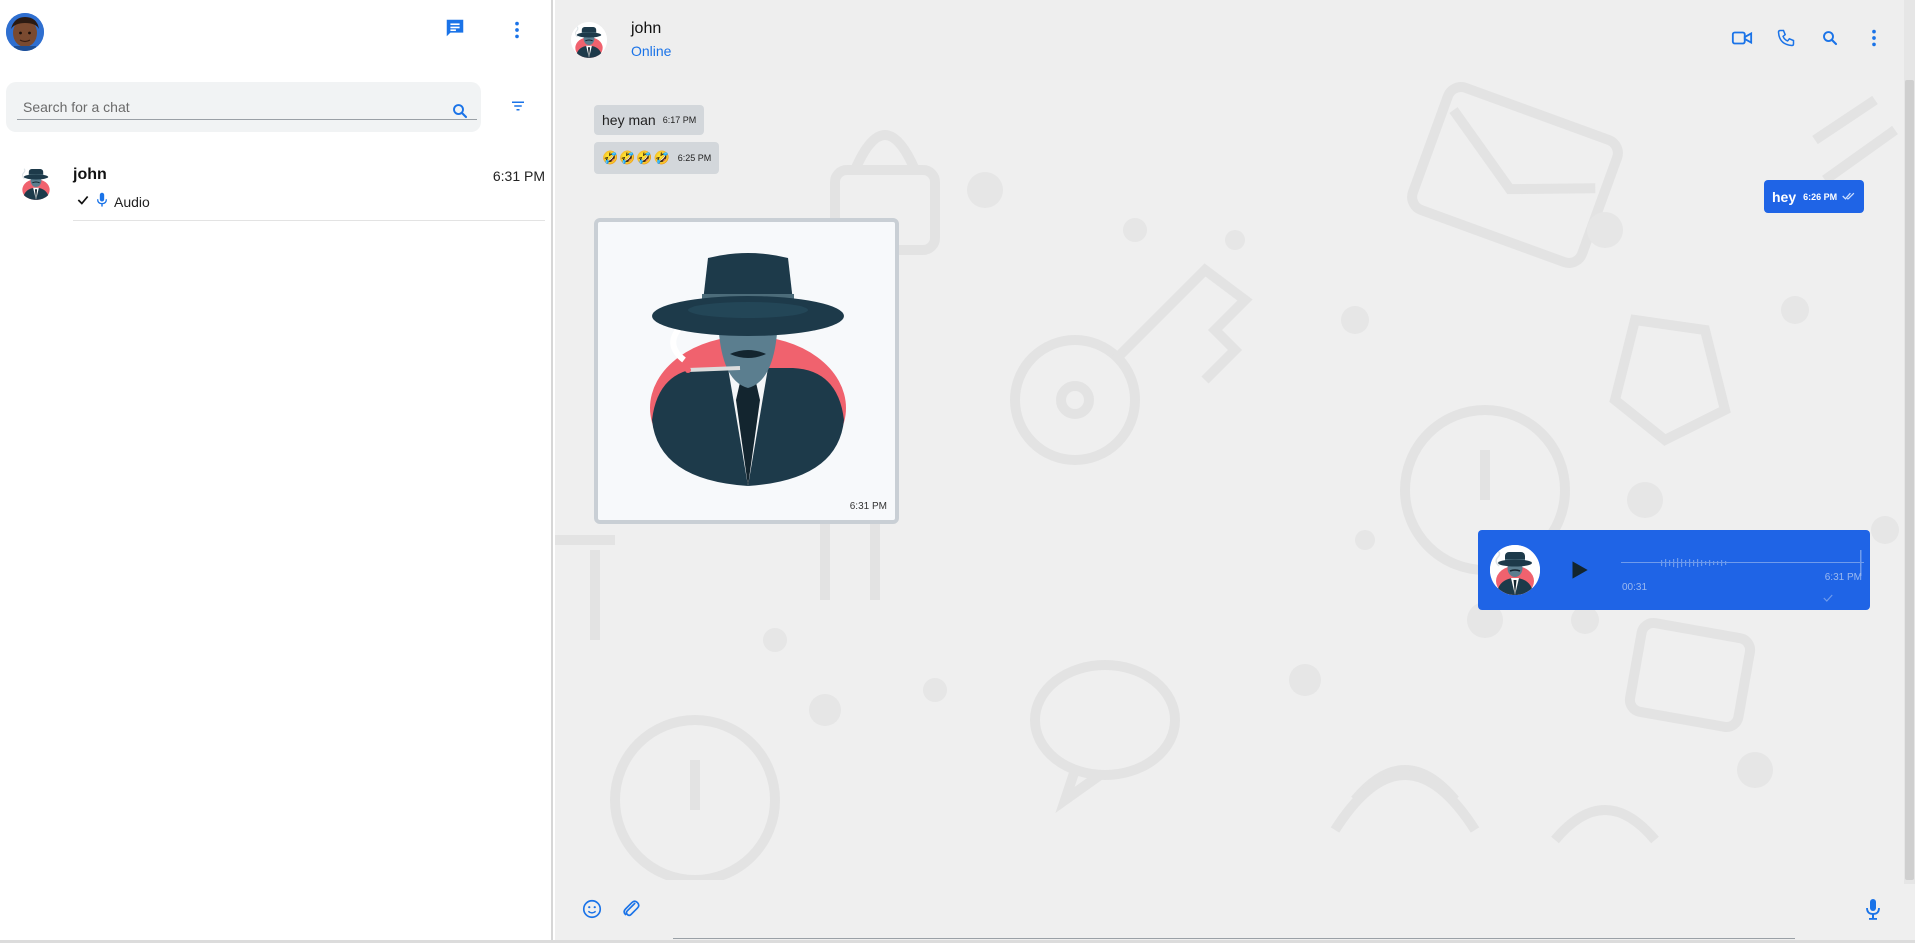 This screenshot has width=1915, height=943. I want to click on scrollbar, so click(1909, 442).